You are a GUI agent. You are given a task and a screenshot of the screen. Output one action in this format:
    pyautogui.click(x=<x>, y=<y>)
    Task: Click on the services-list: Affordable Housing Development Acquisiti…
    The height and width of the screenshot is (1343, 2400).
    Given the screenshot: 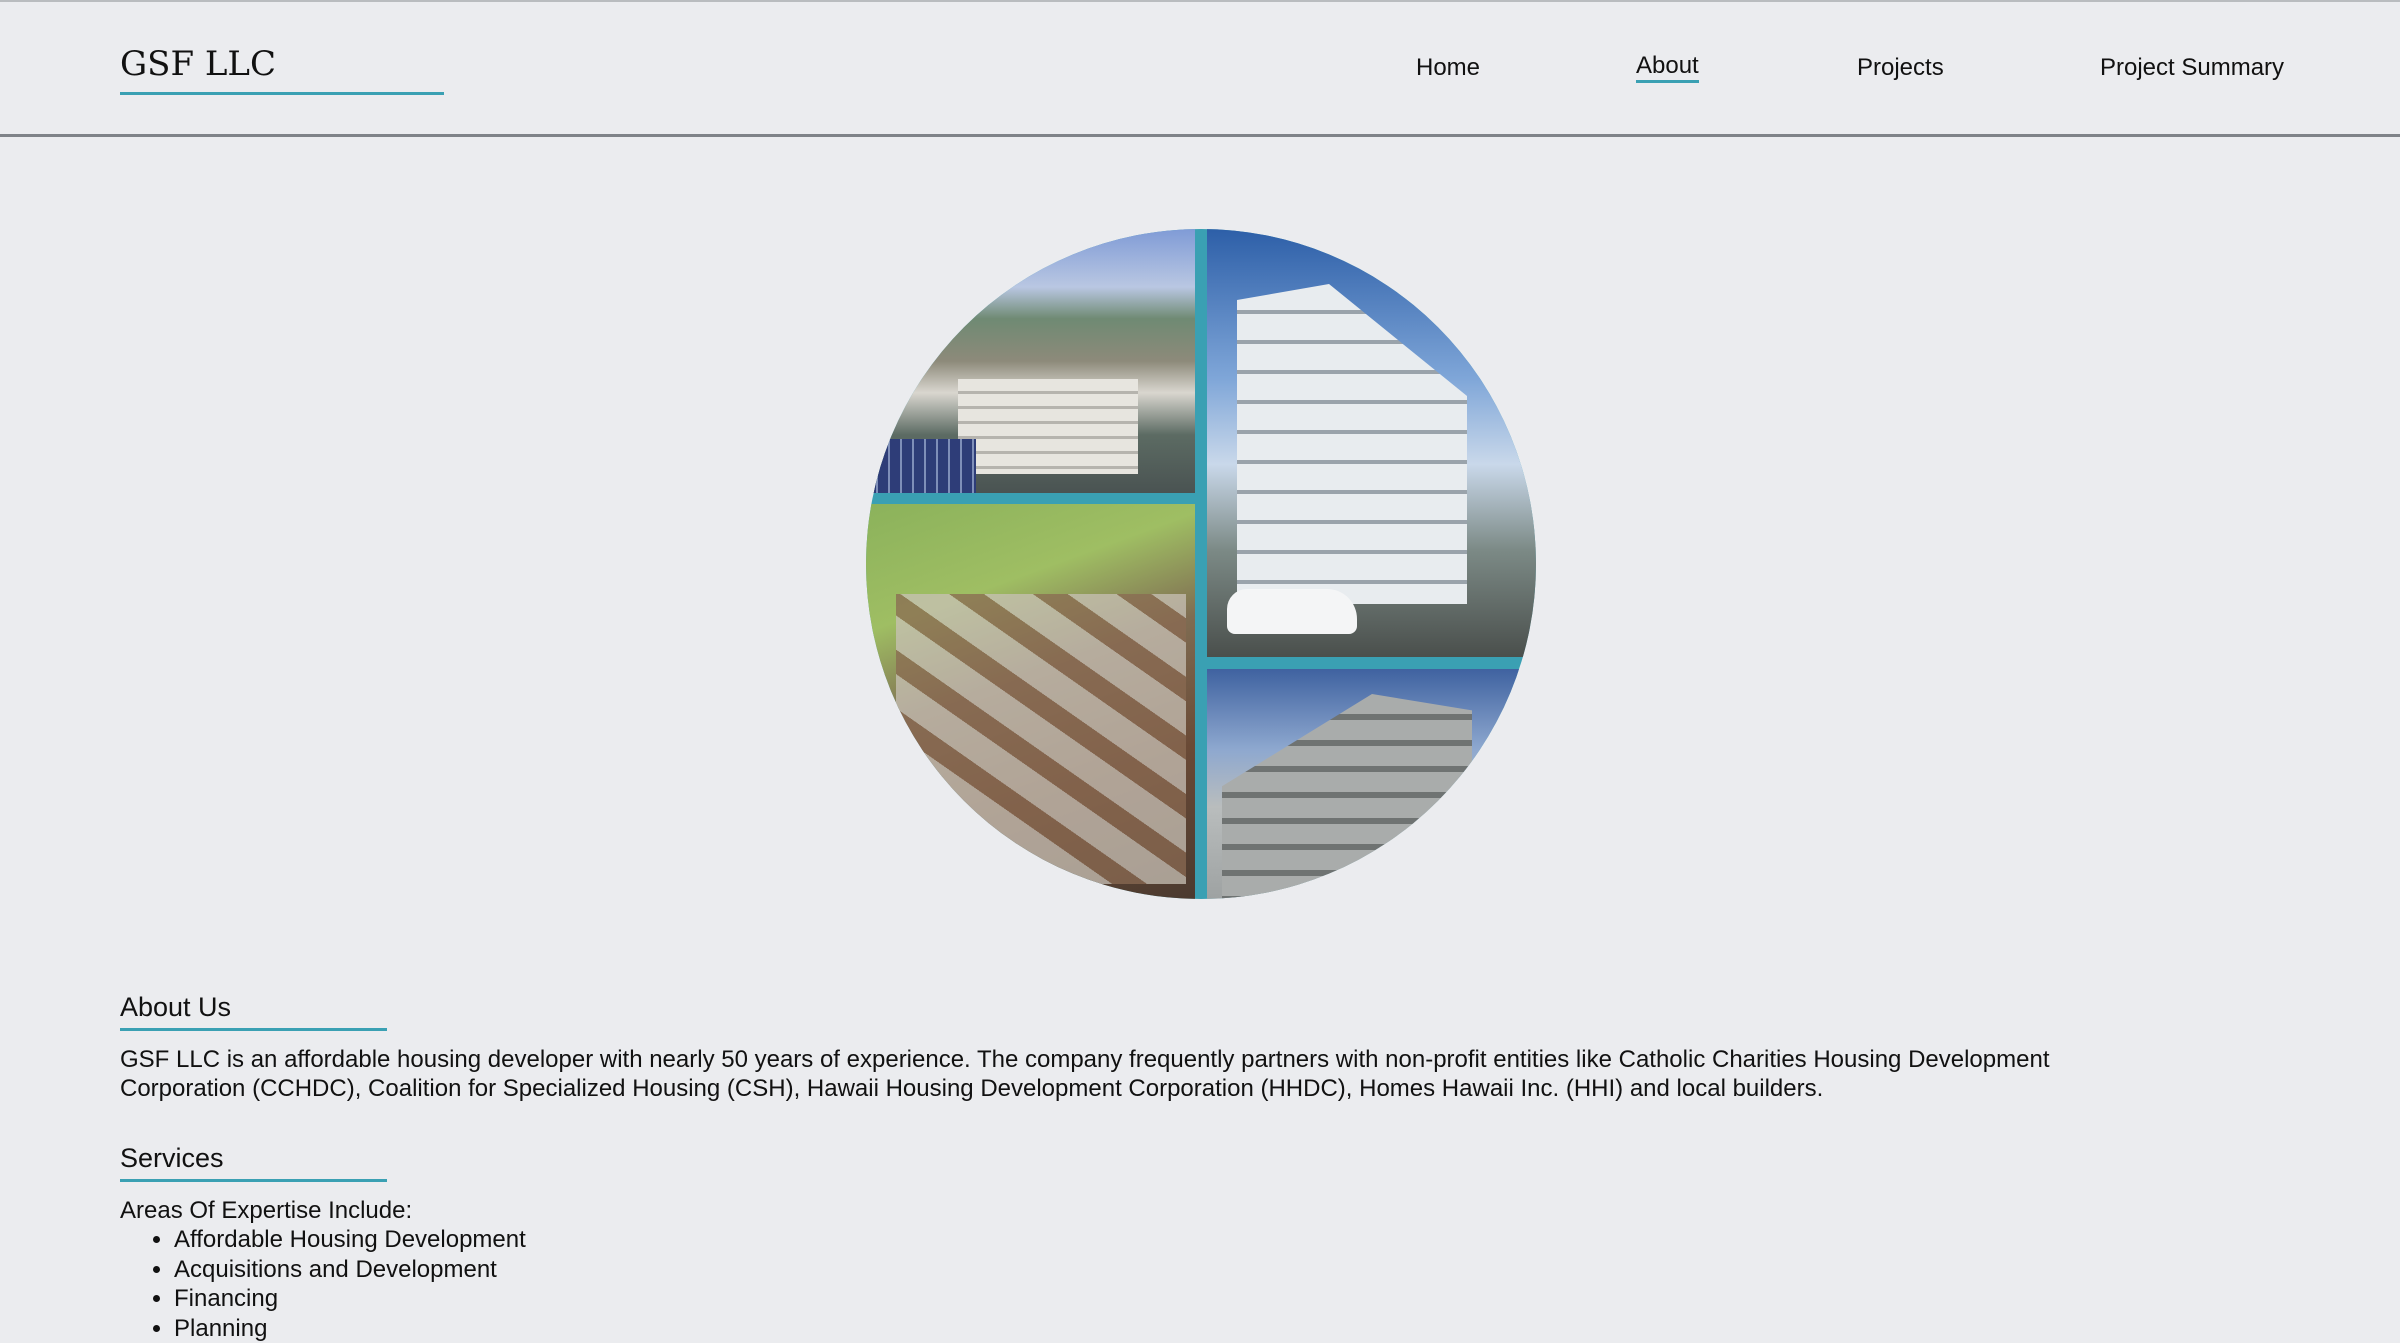 What is the action you would take?
    pyautogui.click(x=1220, y=1284)
    